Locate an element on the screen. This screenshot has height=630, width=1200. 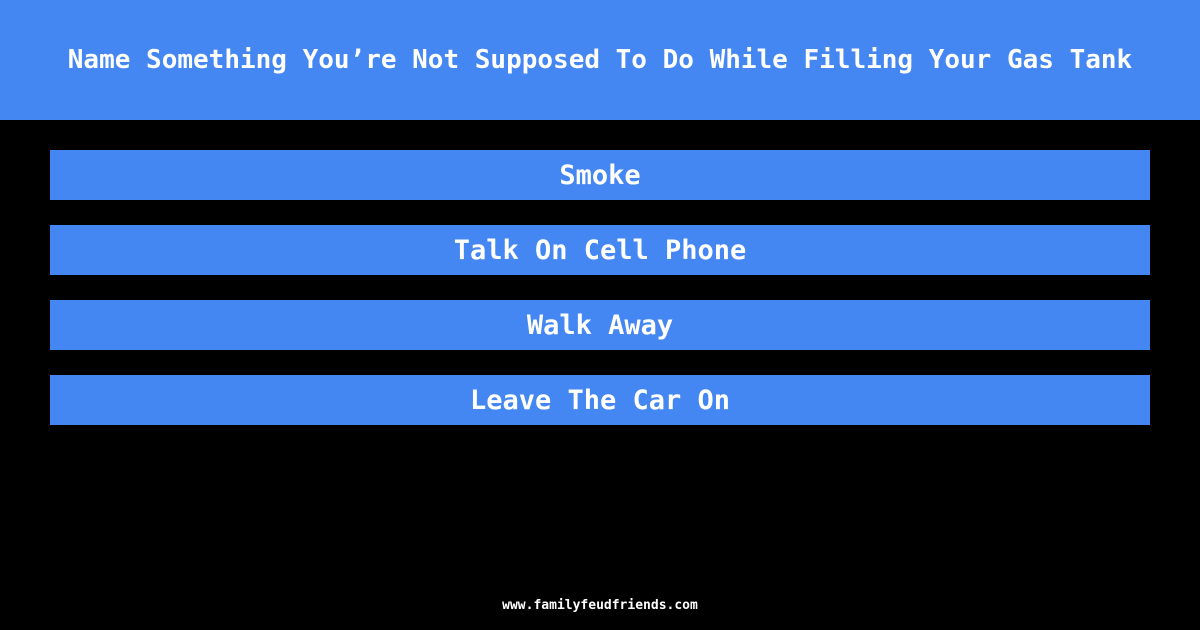
answer-bar: Leave The Car On is located at coordinates (600, 400).